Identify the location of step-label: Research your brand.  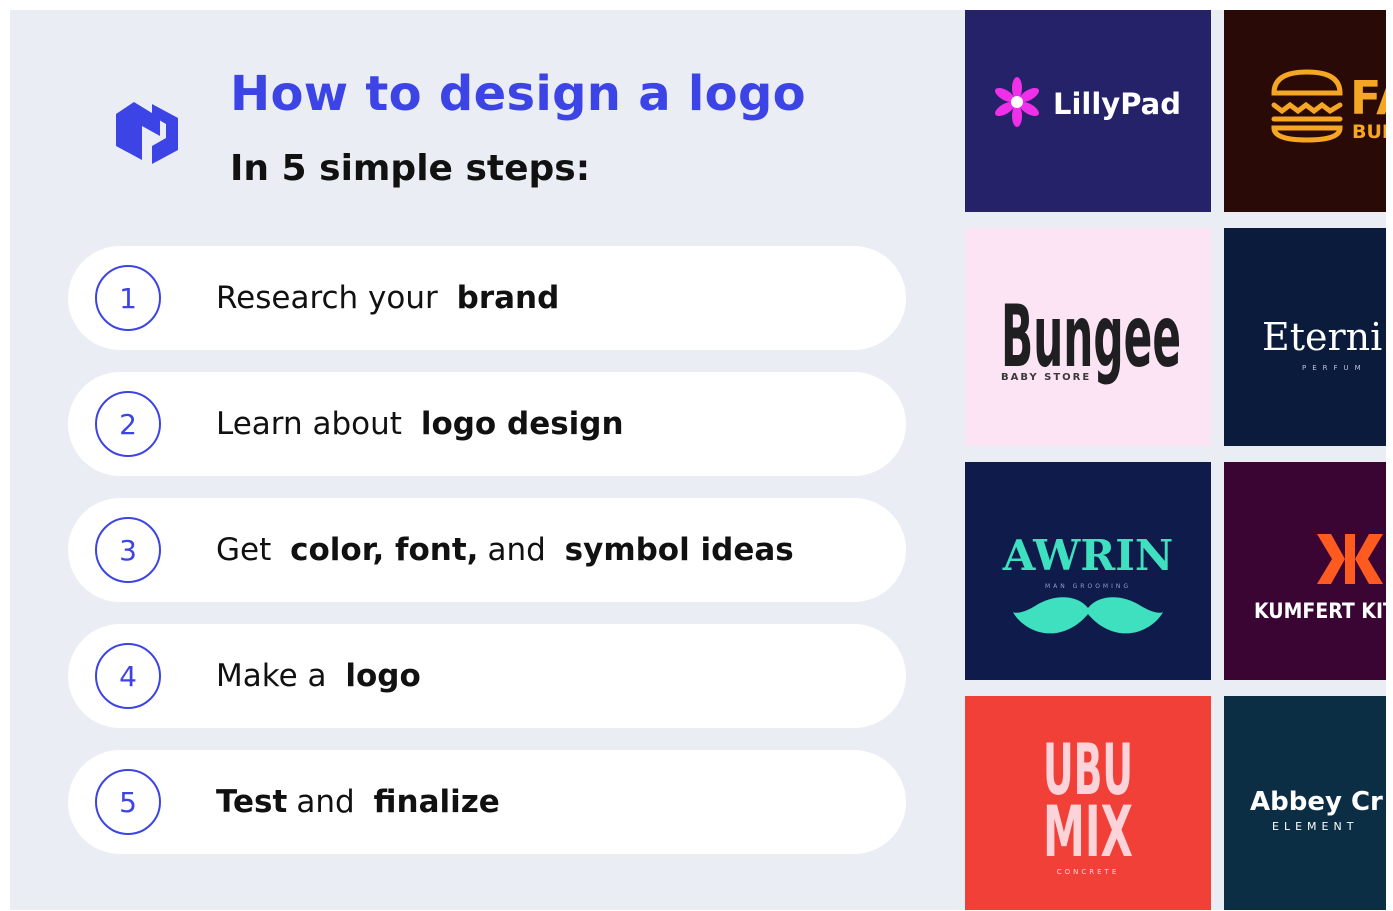
(388, 298).